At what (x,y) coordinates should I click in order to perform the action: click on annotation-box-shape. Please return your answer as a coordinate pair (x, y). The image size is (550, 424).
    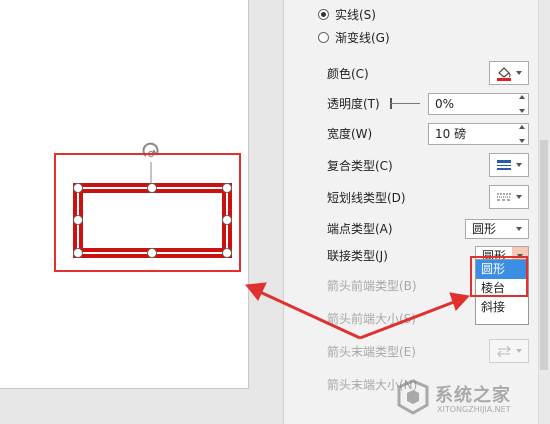
    Looking at the image, I should click on (147, 212).